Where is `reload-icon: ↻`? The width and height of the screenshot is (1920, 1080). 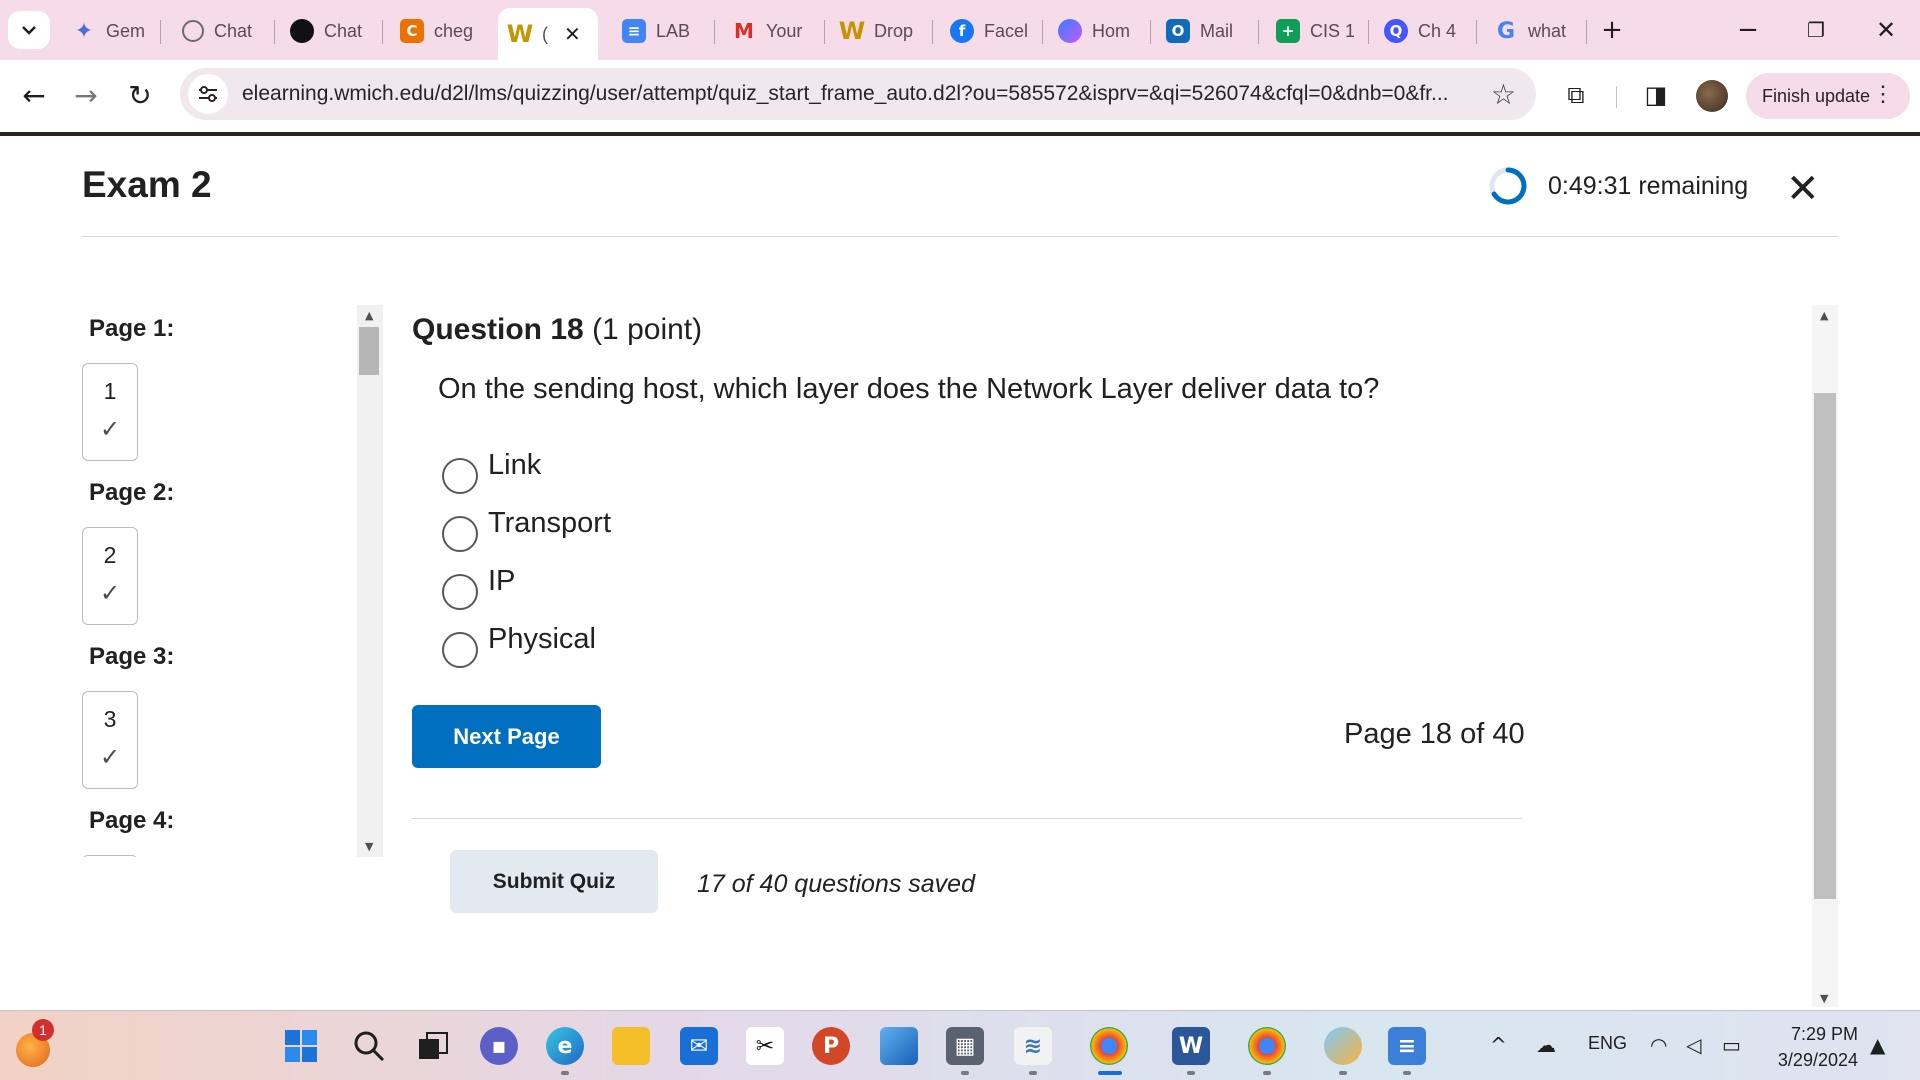 reload-icon: ↻ is located at coordinates (140, 95).